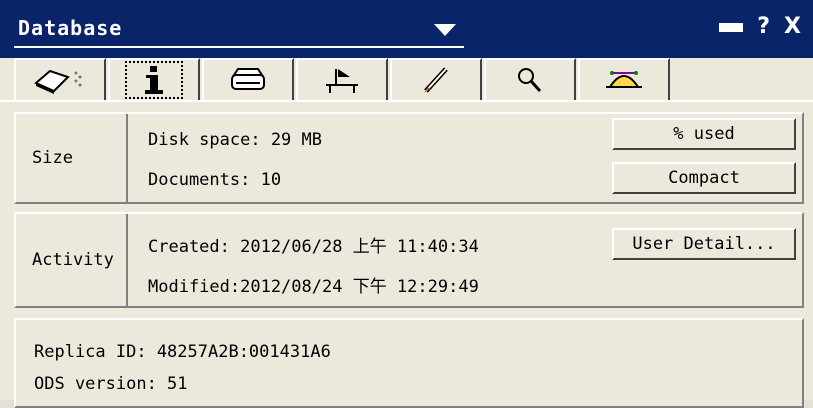  What do you see at coordinates (111, 384) in the screenshot?
I see `ods-version-text: ODS version: 51` at bounding box center [111, 384].